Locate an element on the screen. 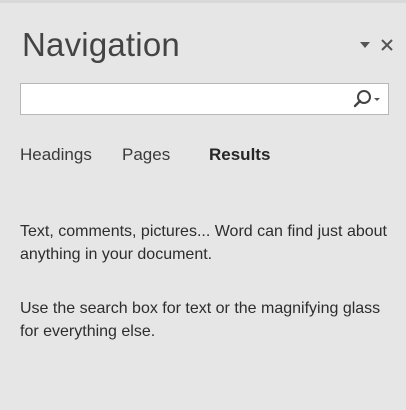 The image size is (406, 410). search-box is located at coordinates (204, 99).